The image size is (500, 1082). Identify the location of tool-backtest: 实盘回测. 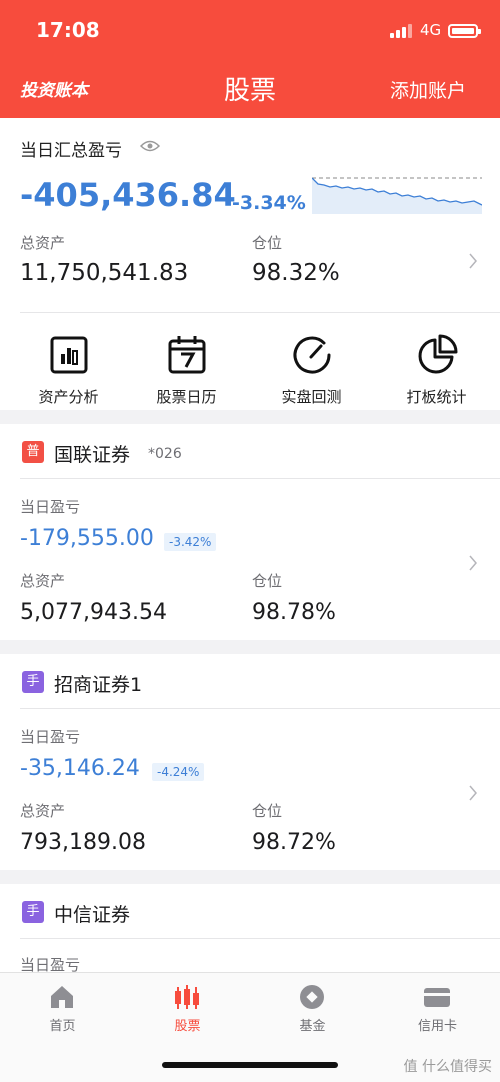
(311, 368).